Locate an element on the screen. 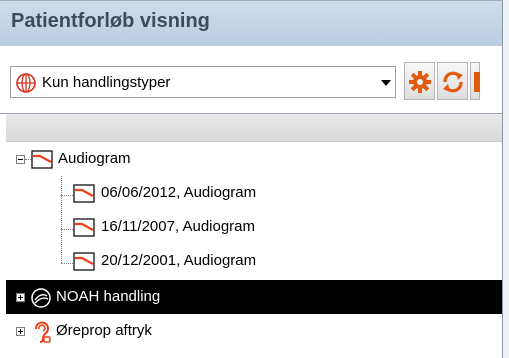 This screenshot has height=358, width=509. tree-item-audiogram-2007: 16/11/2007, Audiogram is located at coordinates (254, 227).